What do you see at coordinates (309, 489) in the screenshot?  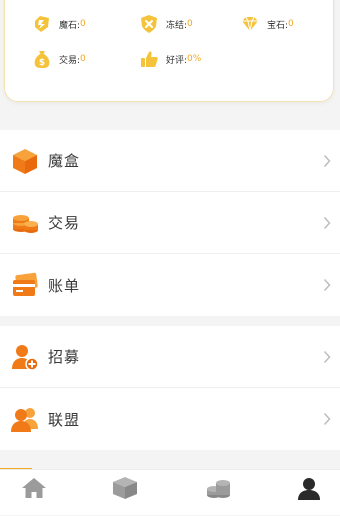 I see `user-icon` at bounding box center [309, 489].